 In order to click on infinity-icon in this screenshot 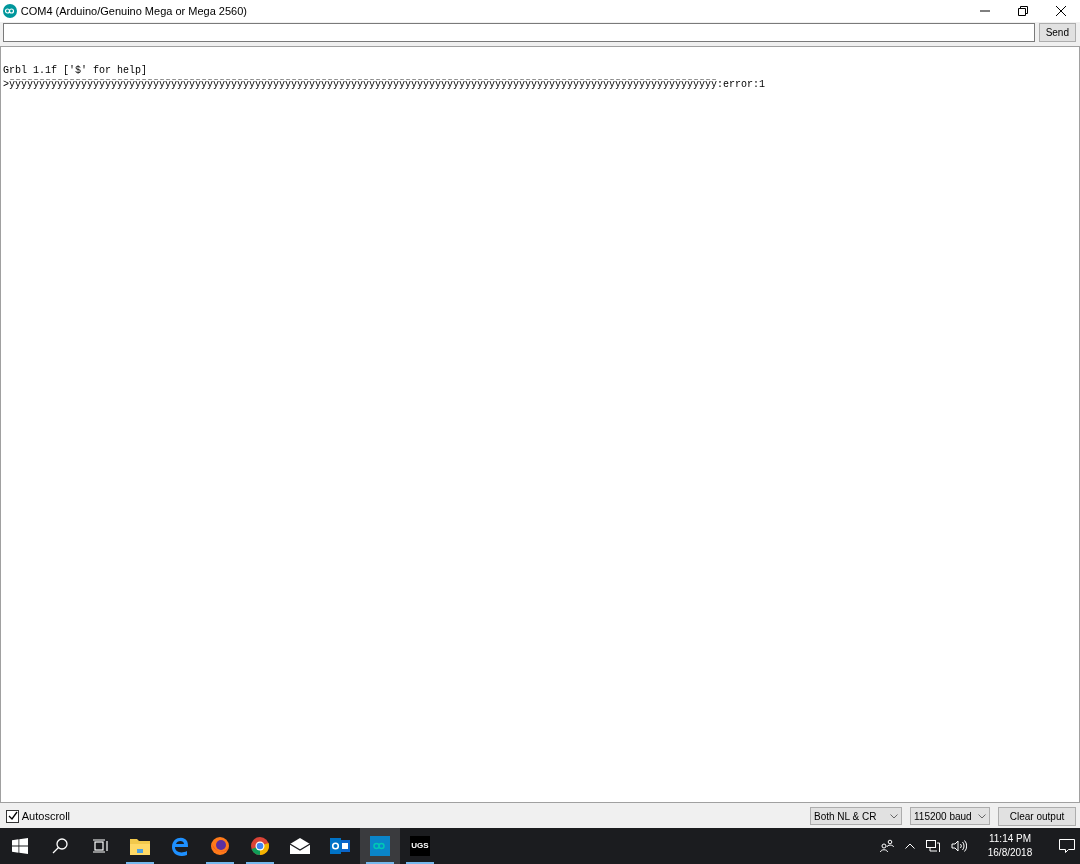, I will do `click(380, 846)`.